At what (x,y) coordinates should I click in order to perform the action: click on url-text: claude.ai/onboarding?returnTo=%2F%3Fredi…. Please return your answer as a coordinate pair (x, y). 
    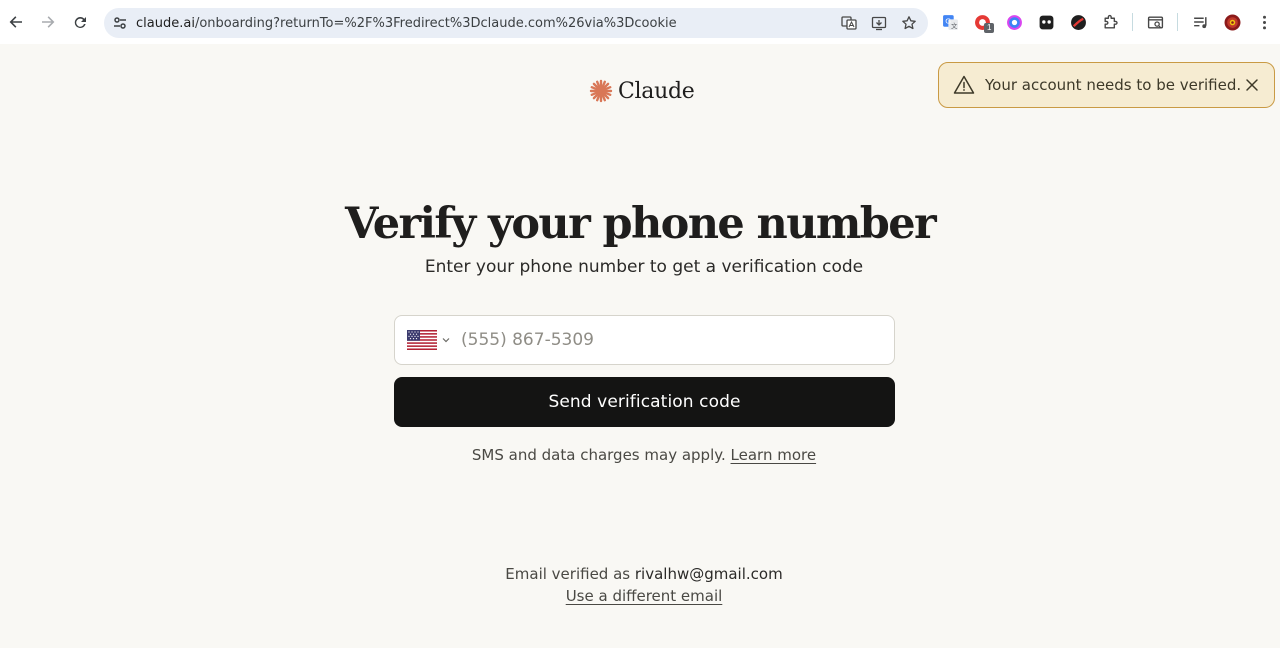
    Looking at the image, I should click on (486, 23).